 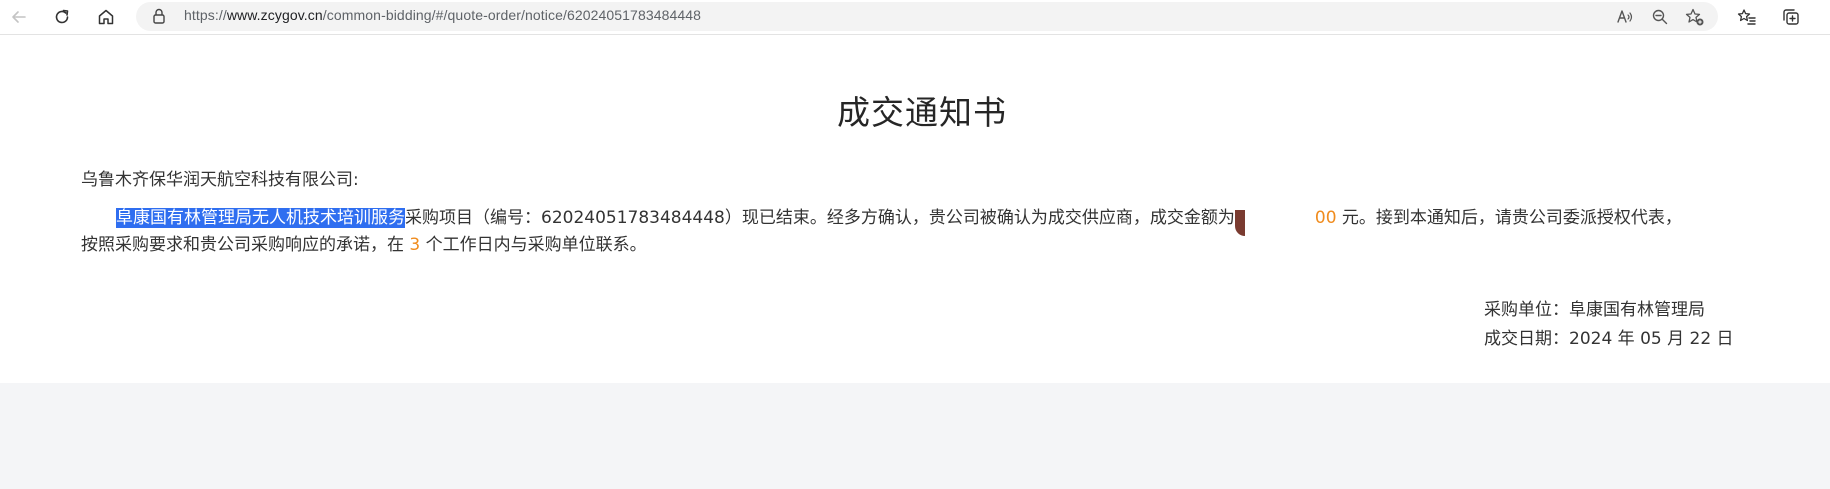 I want to click on purchaser-line: 采购单位：阜康国有林管理局, so click(x=1594, y=307).